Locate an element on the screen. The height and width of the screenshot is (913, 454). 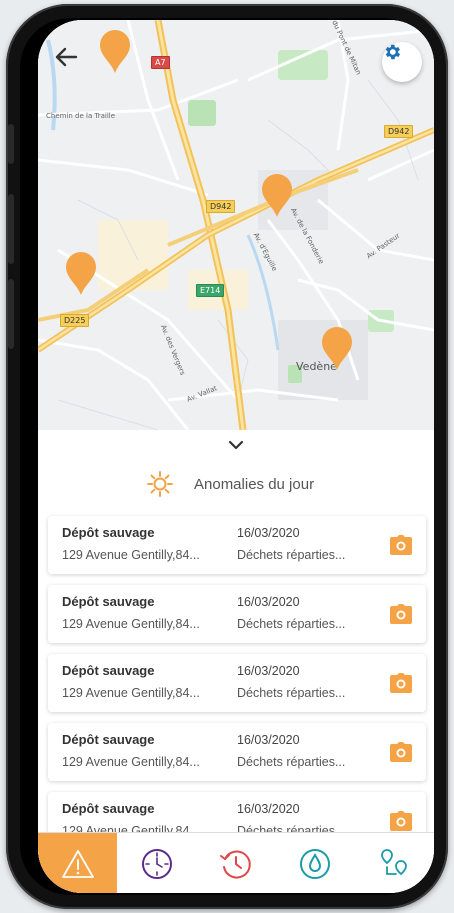
gear-icon is located at coordinates (393, 52).